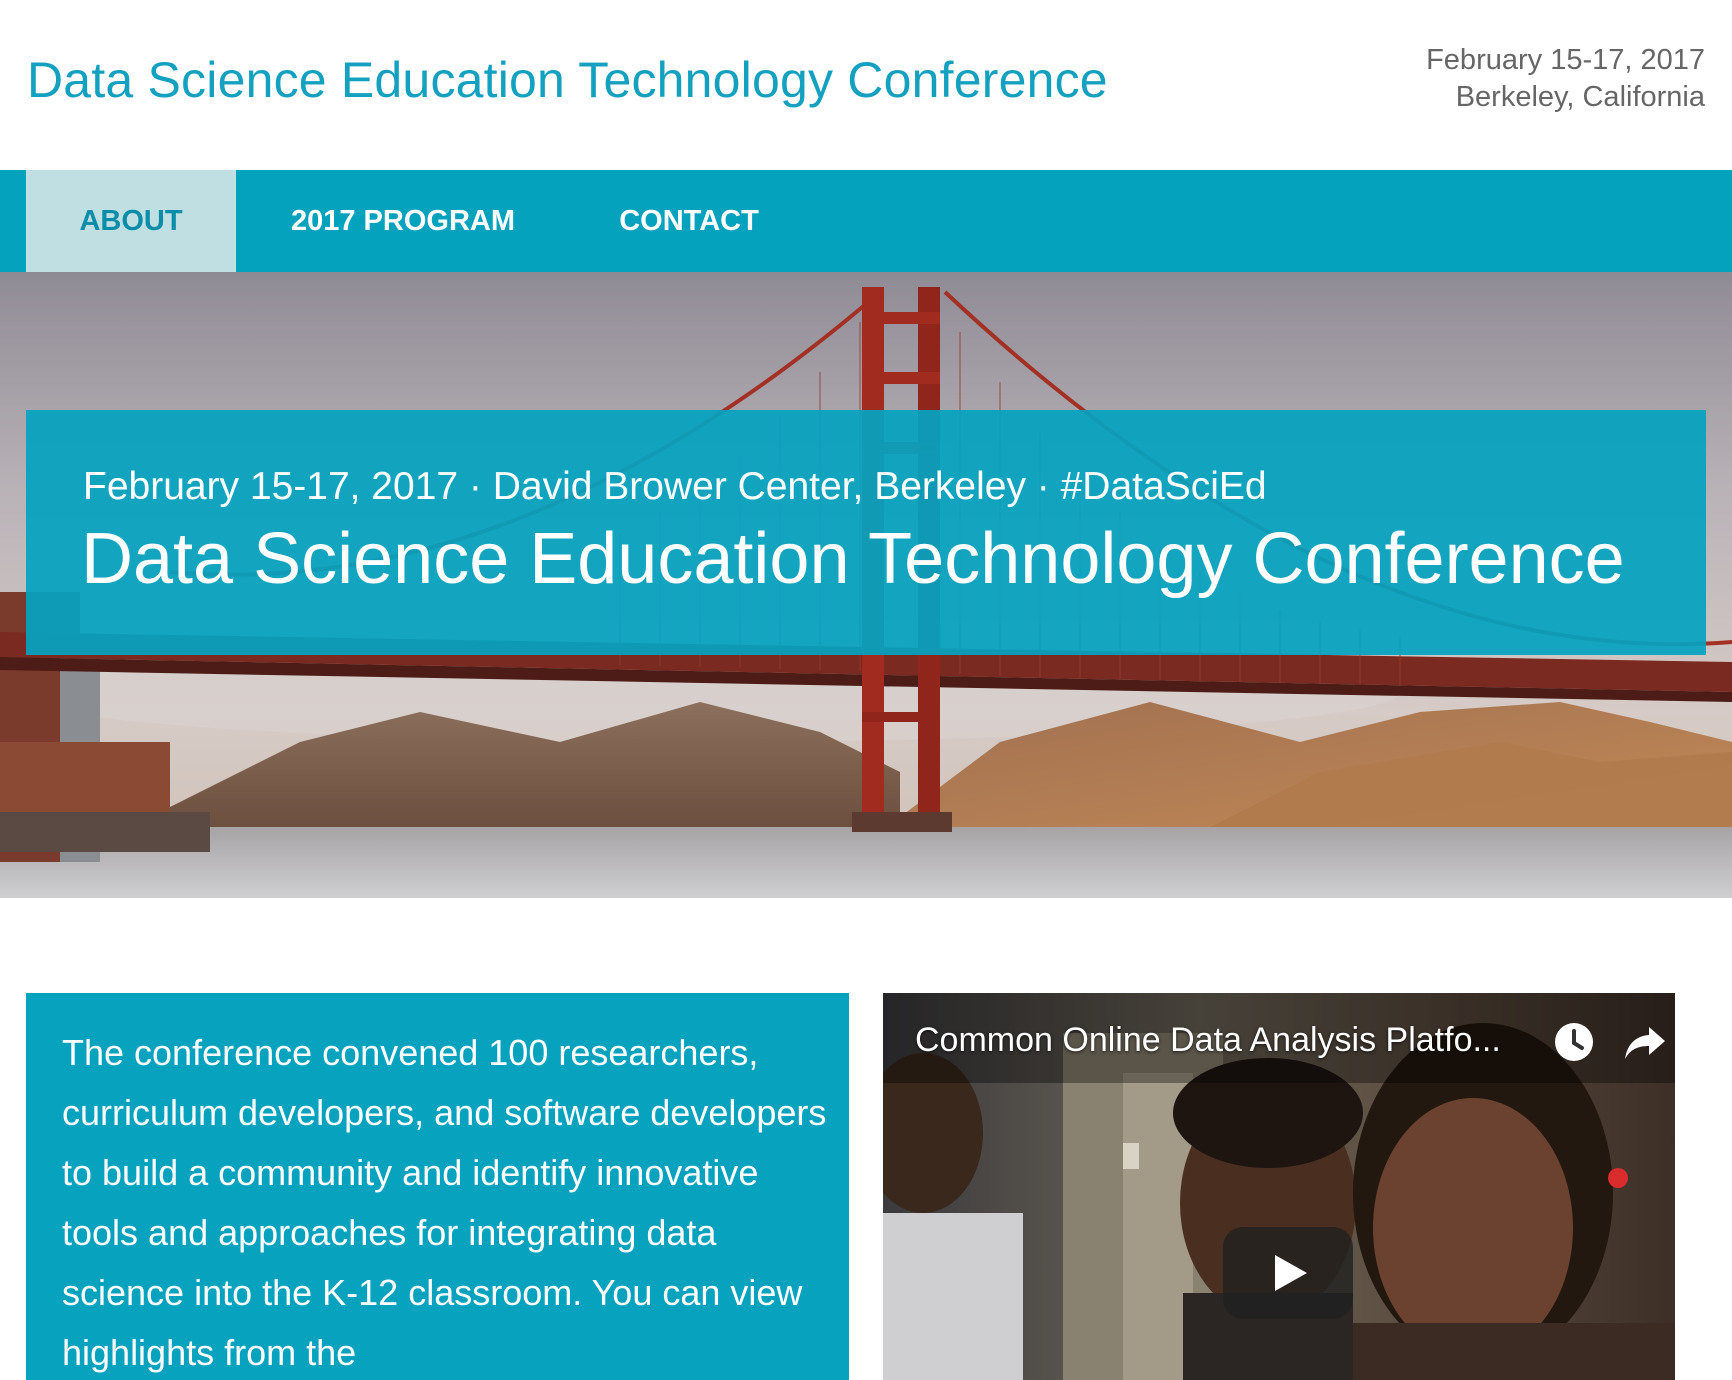  I want to click on nav-item-contact: CONTACT, so click(689, 221).